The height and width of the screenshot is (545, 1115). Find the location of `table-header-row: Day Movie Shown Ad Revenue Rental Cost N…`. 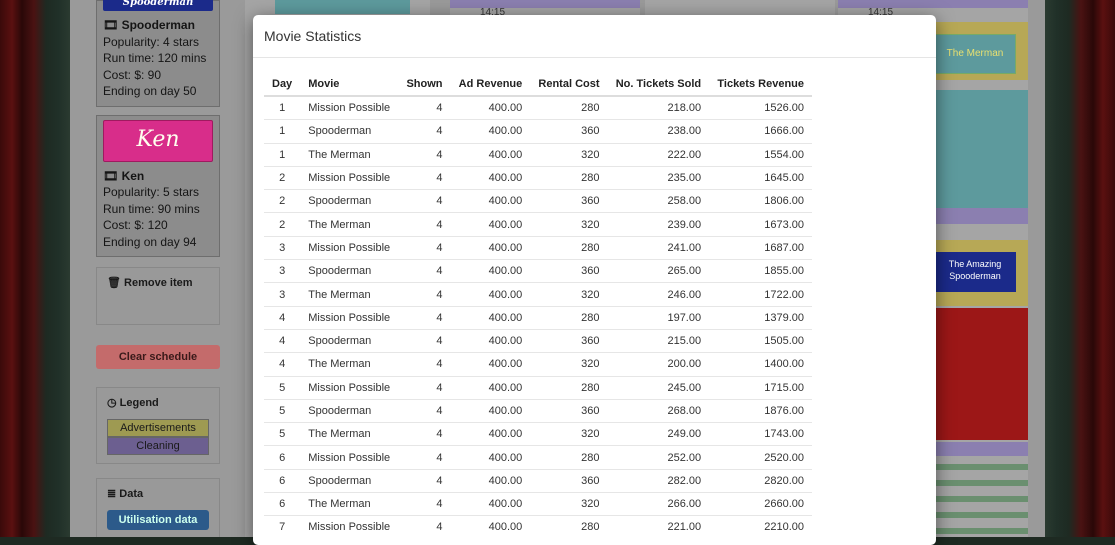

table-header-row: Day Movie Shown Ad Revenue Rental Cost N… is located at coordinates (538, 84).